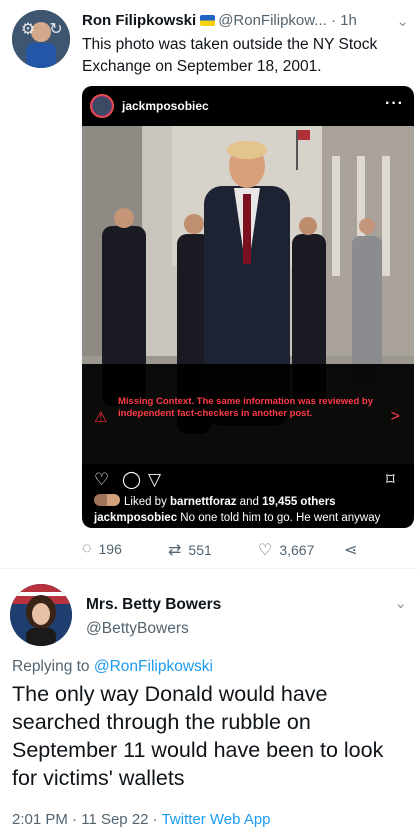  Describe the element at coordinates (28, 29) in the screenshot. I see `gear-icon: ⚙` at that location.